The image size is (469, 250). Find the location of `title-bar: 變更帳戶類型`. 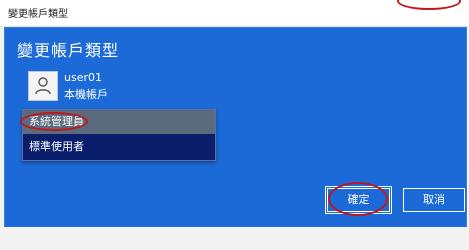

title-bar: 變更帳戶類型 is located at coordinates (234, 13).